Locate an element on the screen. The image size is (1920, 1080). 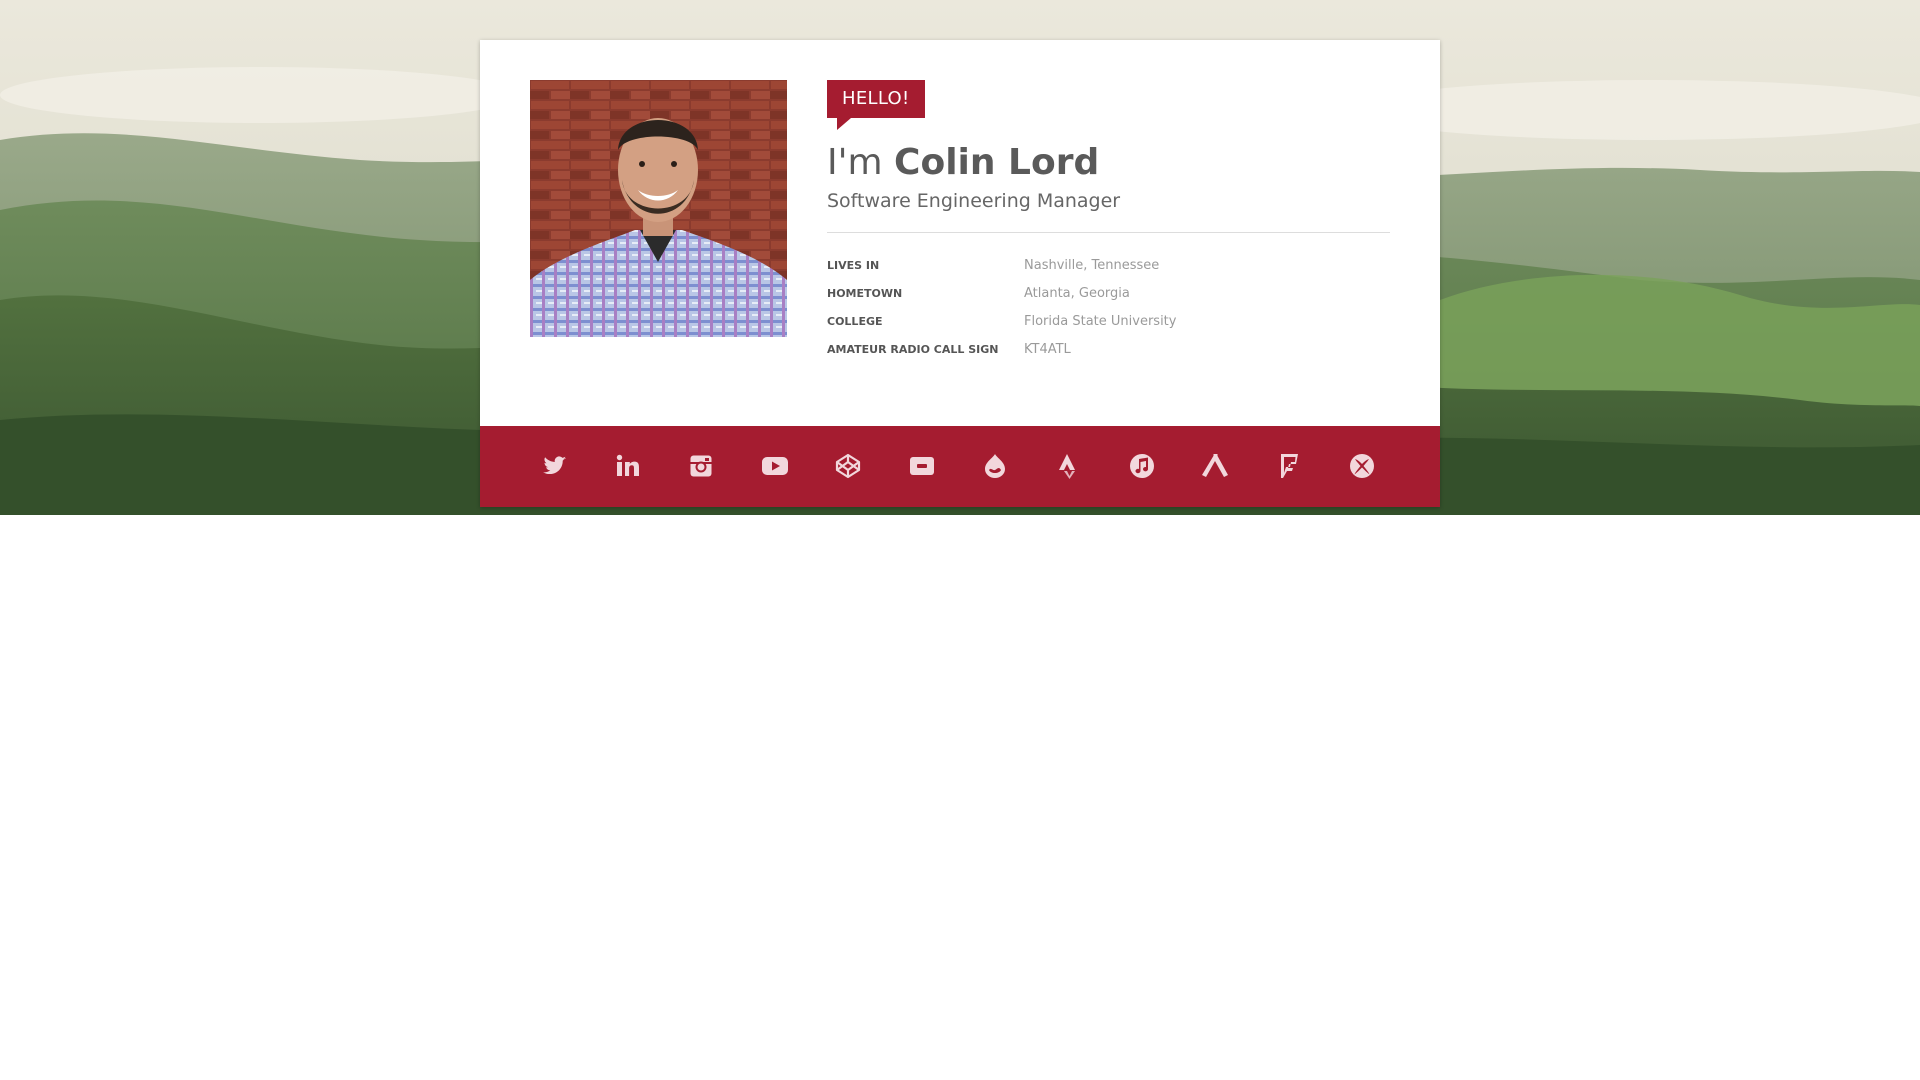
fact-label: LIVES IN is located at coordinates (853, 265).